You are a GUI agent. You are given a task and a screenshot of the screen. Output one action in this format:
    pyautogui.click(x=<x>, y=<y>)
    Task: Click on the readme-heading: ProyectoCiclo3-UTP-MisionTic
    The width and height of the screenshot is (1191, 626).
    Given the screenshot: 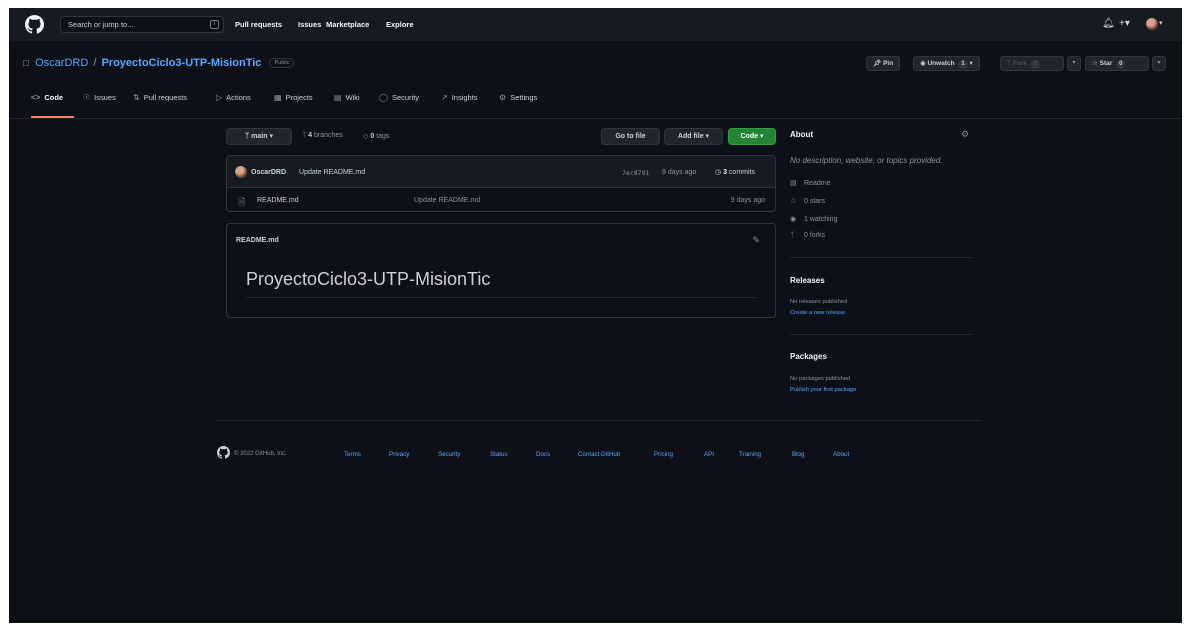 What is the action you would take?
    pyautogui.click(x=368, y=279)
    